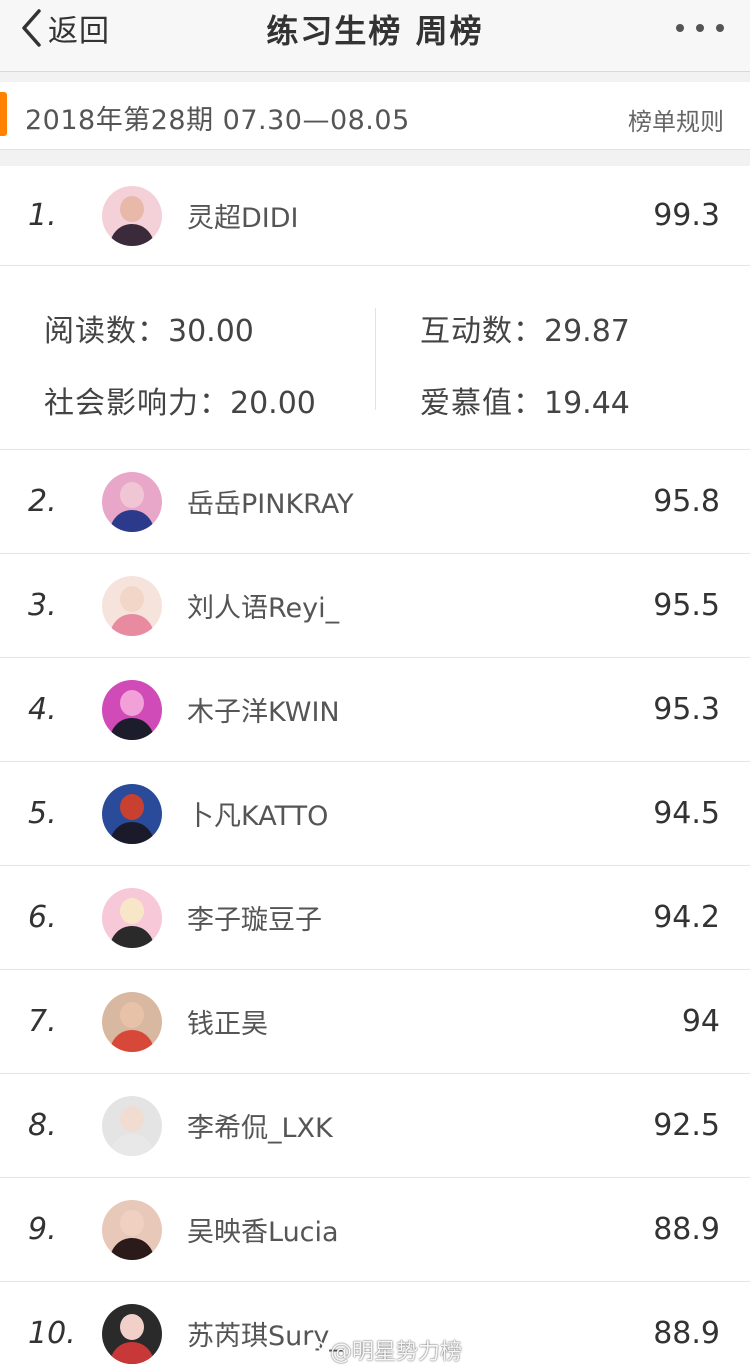 The height and width of the screenshot is (1369, 750). Describe the element at coordinates (42, 813) in the screenshot. I see `rank-number: 5.` at that location.